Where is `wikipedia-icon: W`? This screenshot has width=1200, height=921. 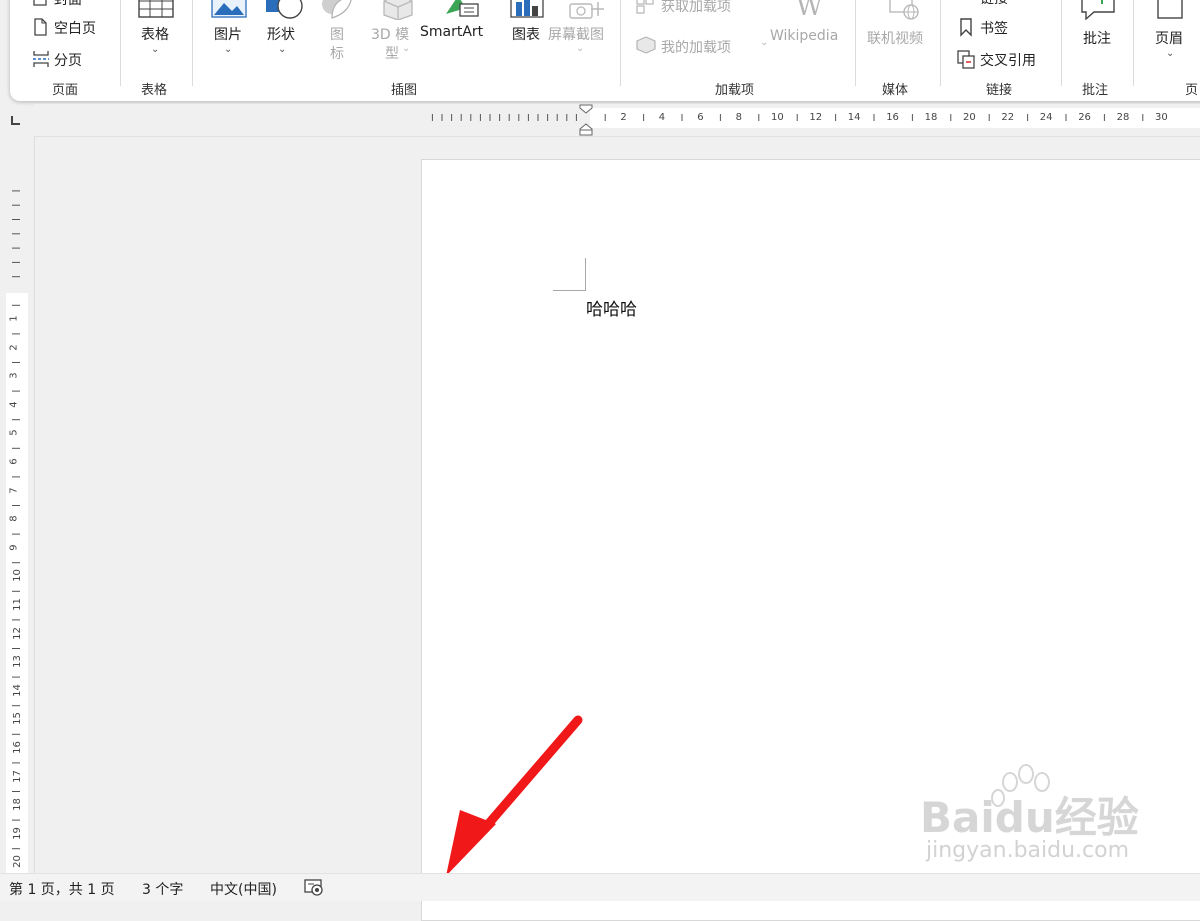 wikipedia-icon: W is located at coordinates (809, 11).